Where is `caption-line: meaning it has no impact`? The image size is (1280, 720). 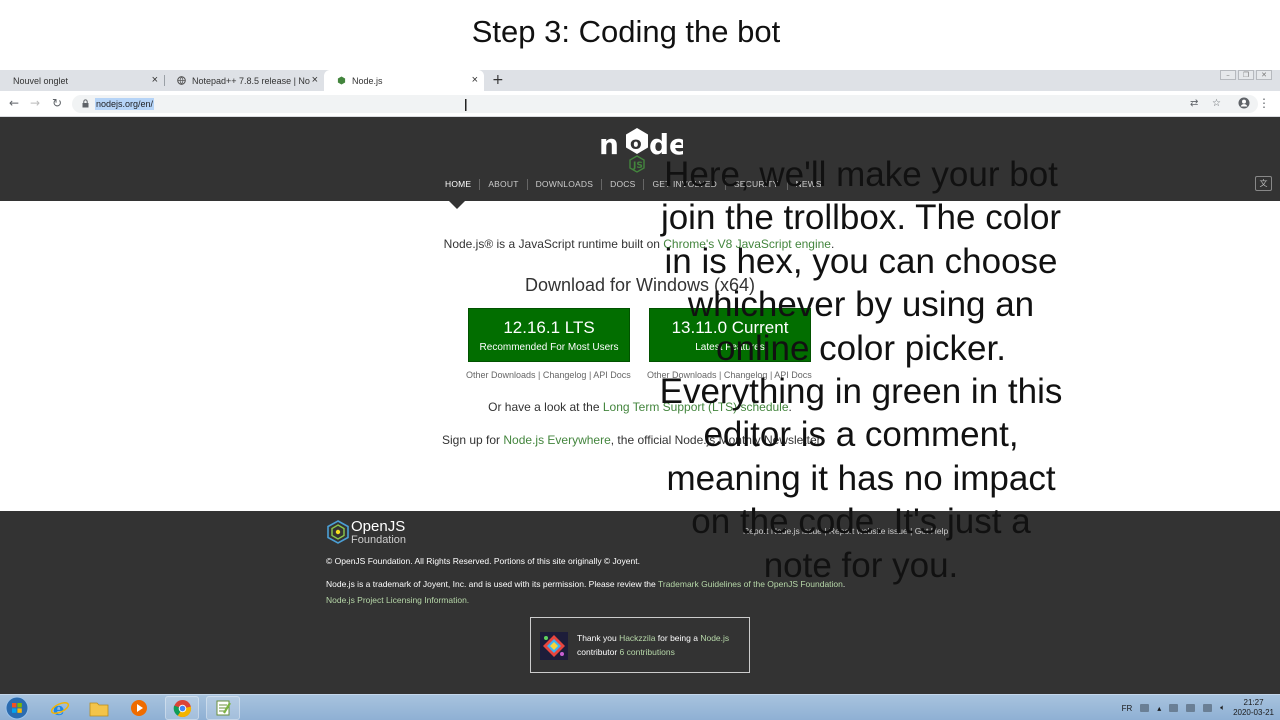
caption-line: meaning it has no impact is located at coordinates (861, 478).